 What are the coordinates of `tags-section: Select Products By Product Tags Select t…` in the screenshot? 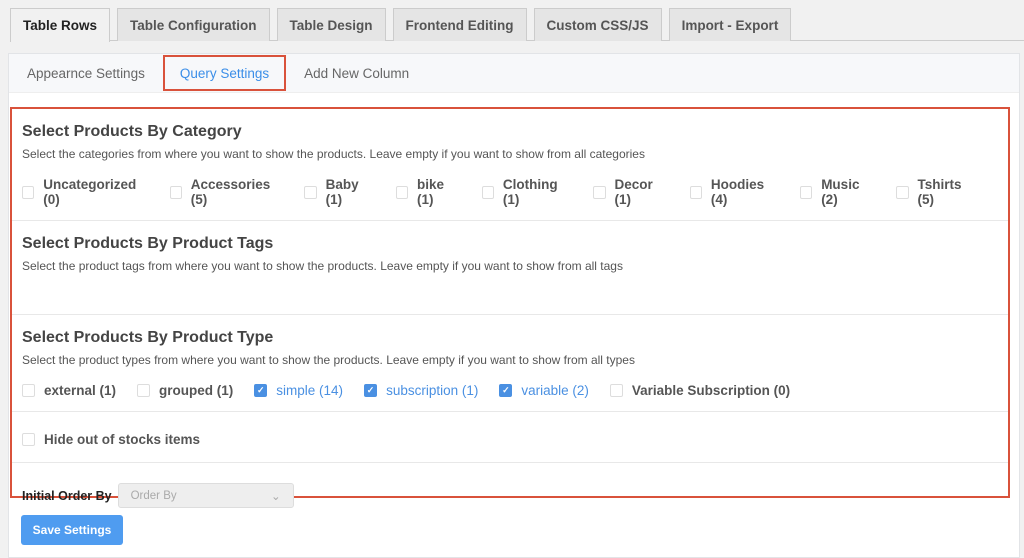 It's located at (510, 275).